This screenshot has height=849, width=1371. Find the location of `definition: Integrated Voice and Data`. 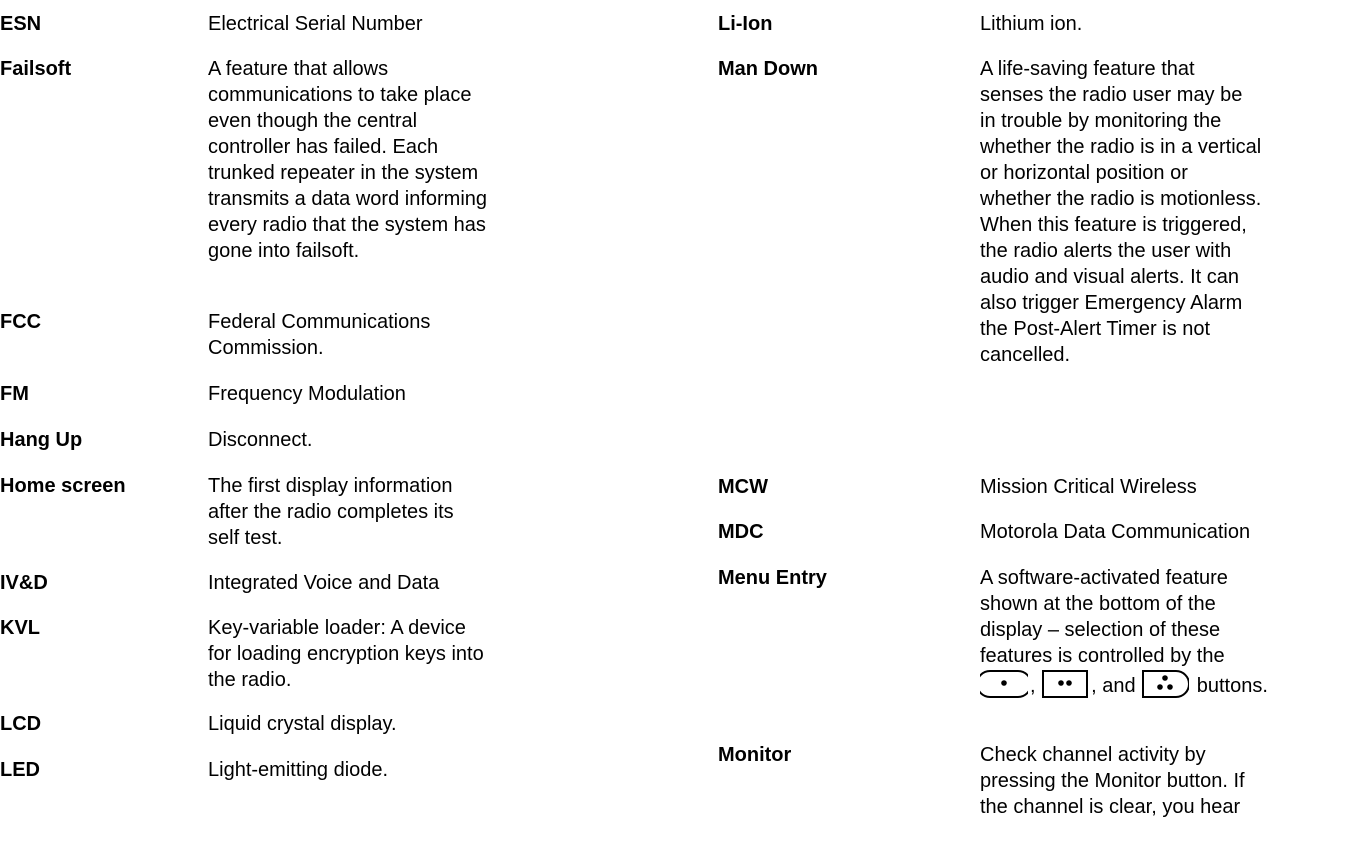

definition: Integrated Voice and Data is located at coordinates (423, 583).